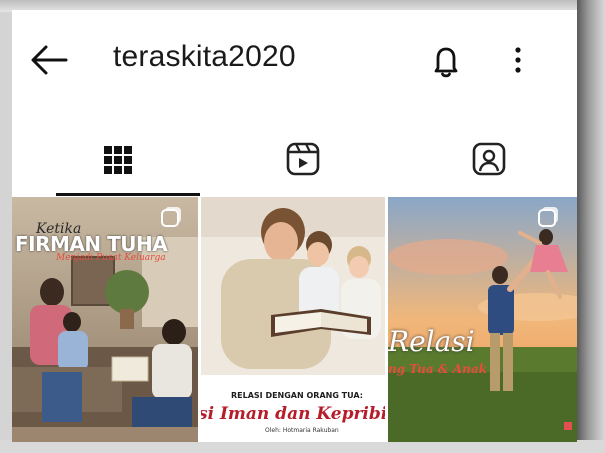 The height and width of the screenshot is (453, 605). I want to click on arrow-left-icon, so click(49, 60).